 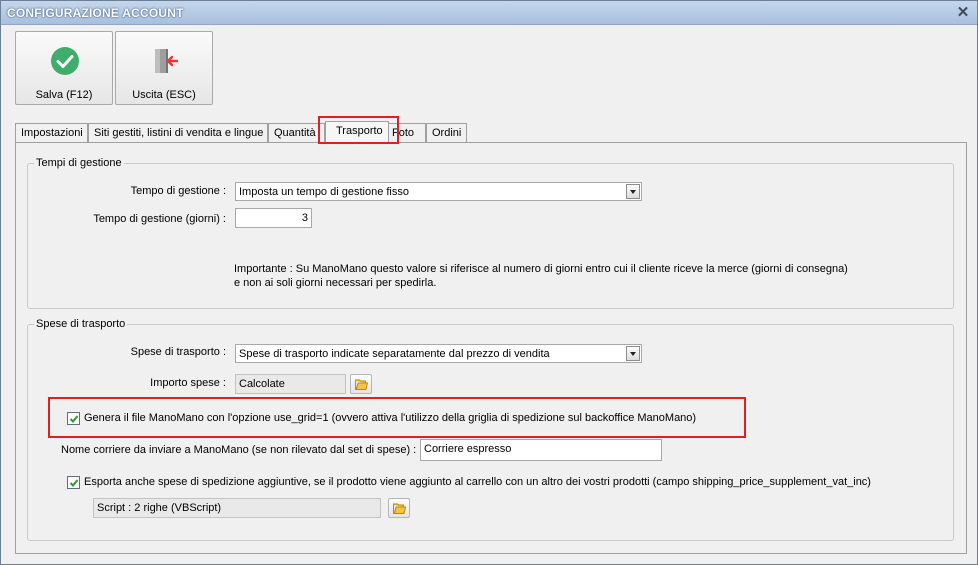 I want to click on script-browse-button, so click(x=399, y=508).